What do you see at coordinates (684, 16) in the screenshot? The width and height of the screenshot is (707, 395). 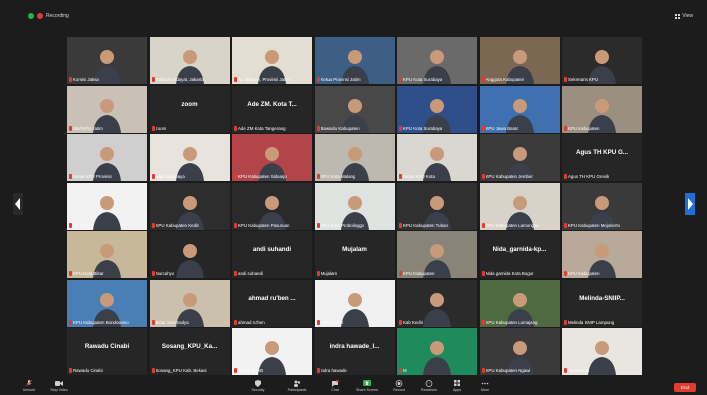 I see `view-button: View` at bounding box center [684, 16].